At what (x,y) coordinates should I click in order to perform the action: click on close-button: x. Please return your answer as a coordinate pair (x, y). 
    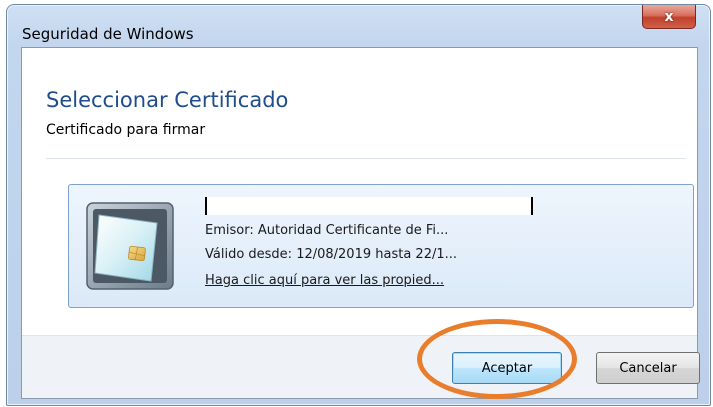
    Looking at the image, I should click on (669, 17).